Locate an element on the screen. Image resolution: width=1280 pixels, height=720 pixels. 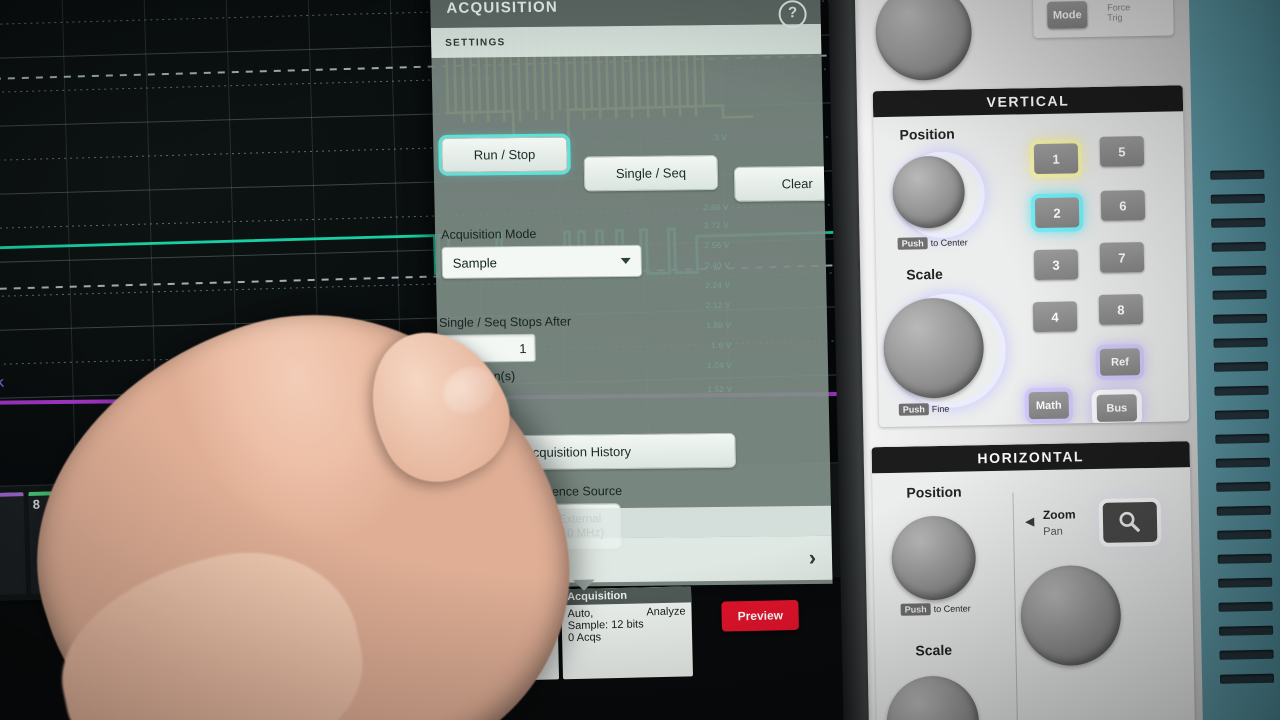
ghost-voltage-label: 1.52 V is located at coordinates (720, 389).